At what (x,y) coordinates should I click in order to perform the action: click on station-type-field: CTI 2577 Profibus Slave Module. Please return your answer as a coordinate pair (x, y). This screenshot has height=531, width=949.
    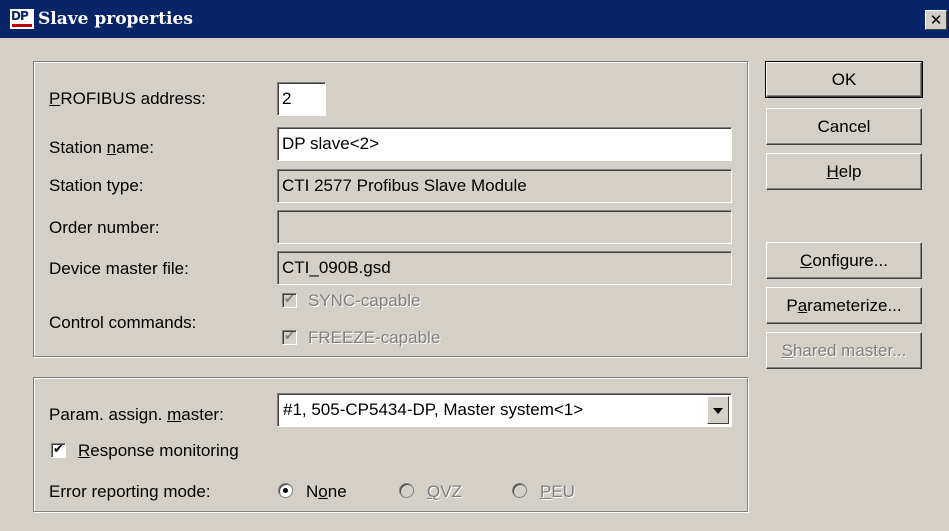
    Looking at the image, I should click on (504, 186).